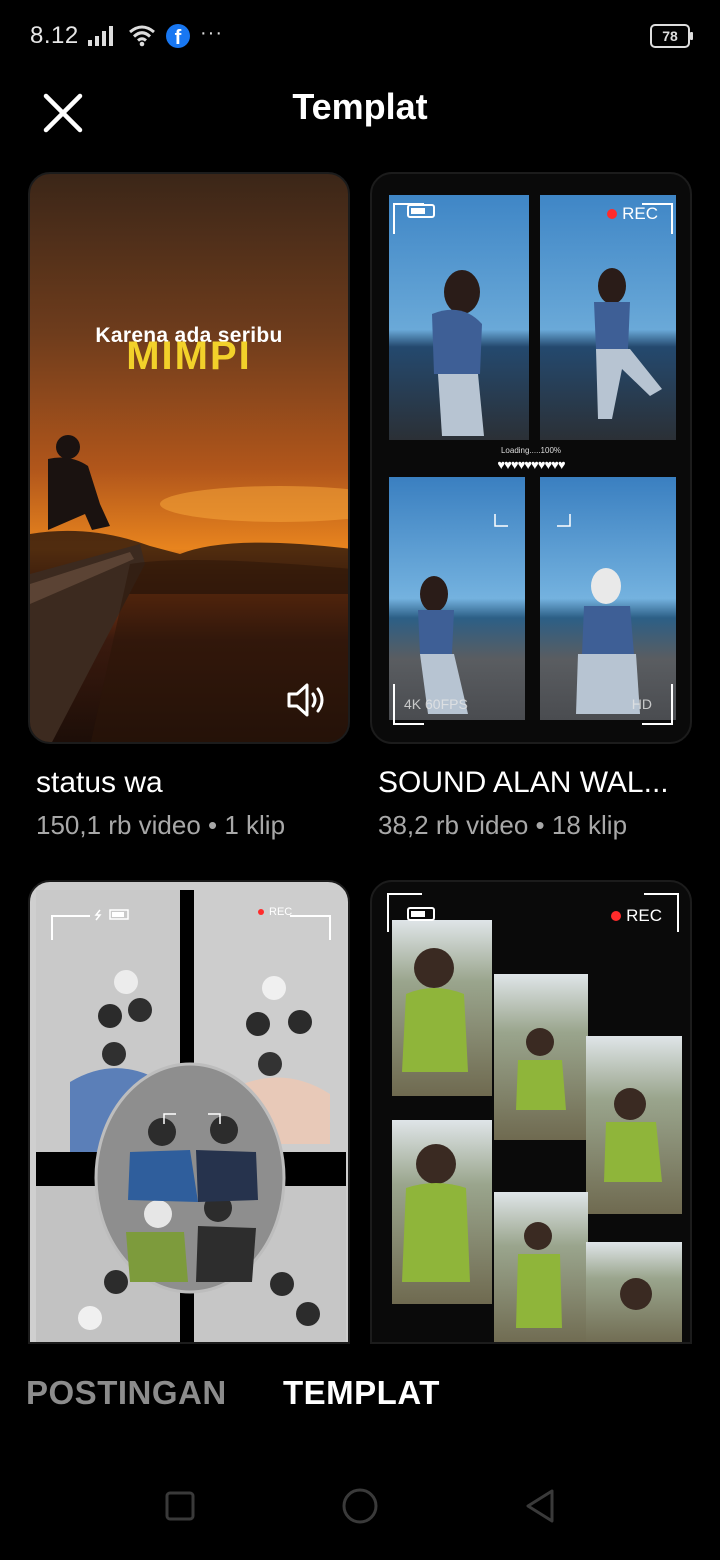  I want to click on status-icons: f ···, so click(155, 36).